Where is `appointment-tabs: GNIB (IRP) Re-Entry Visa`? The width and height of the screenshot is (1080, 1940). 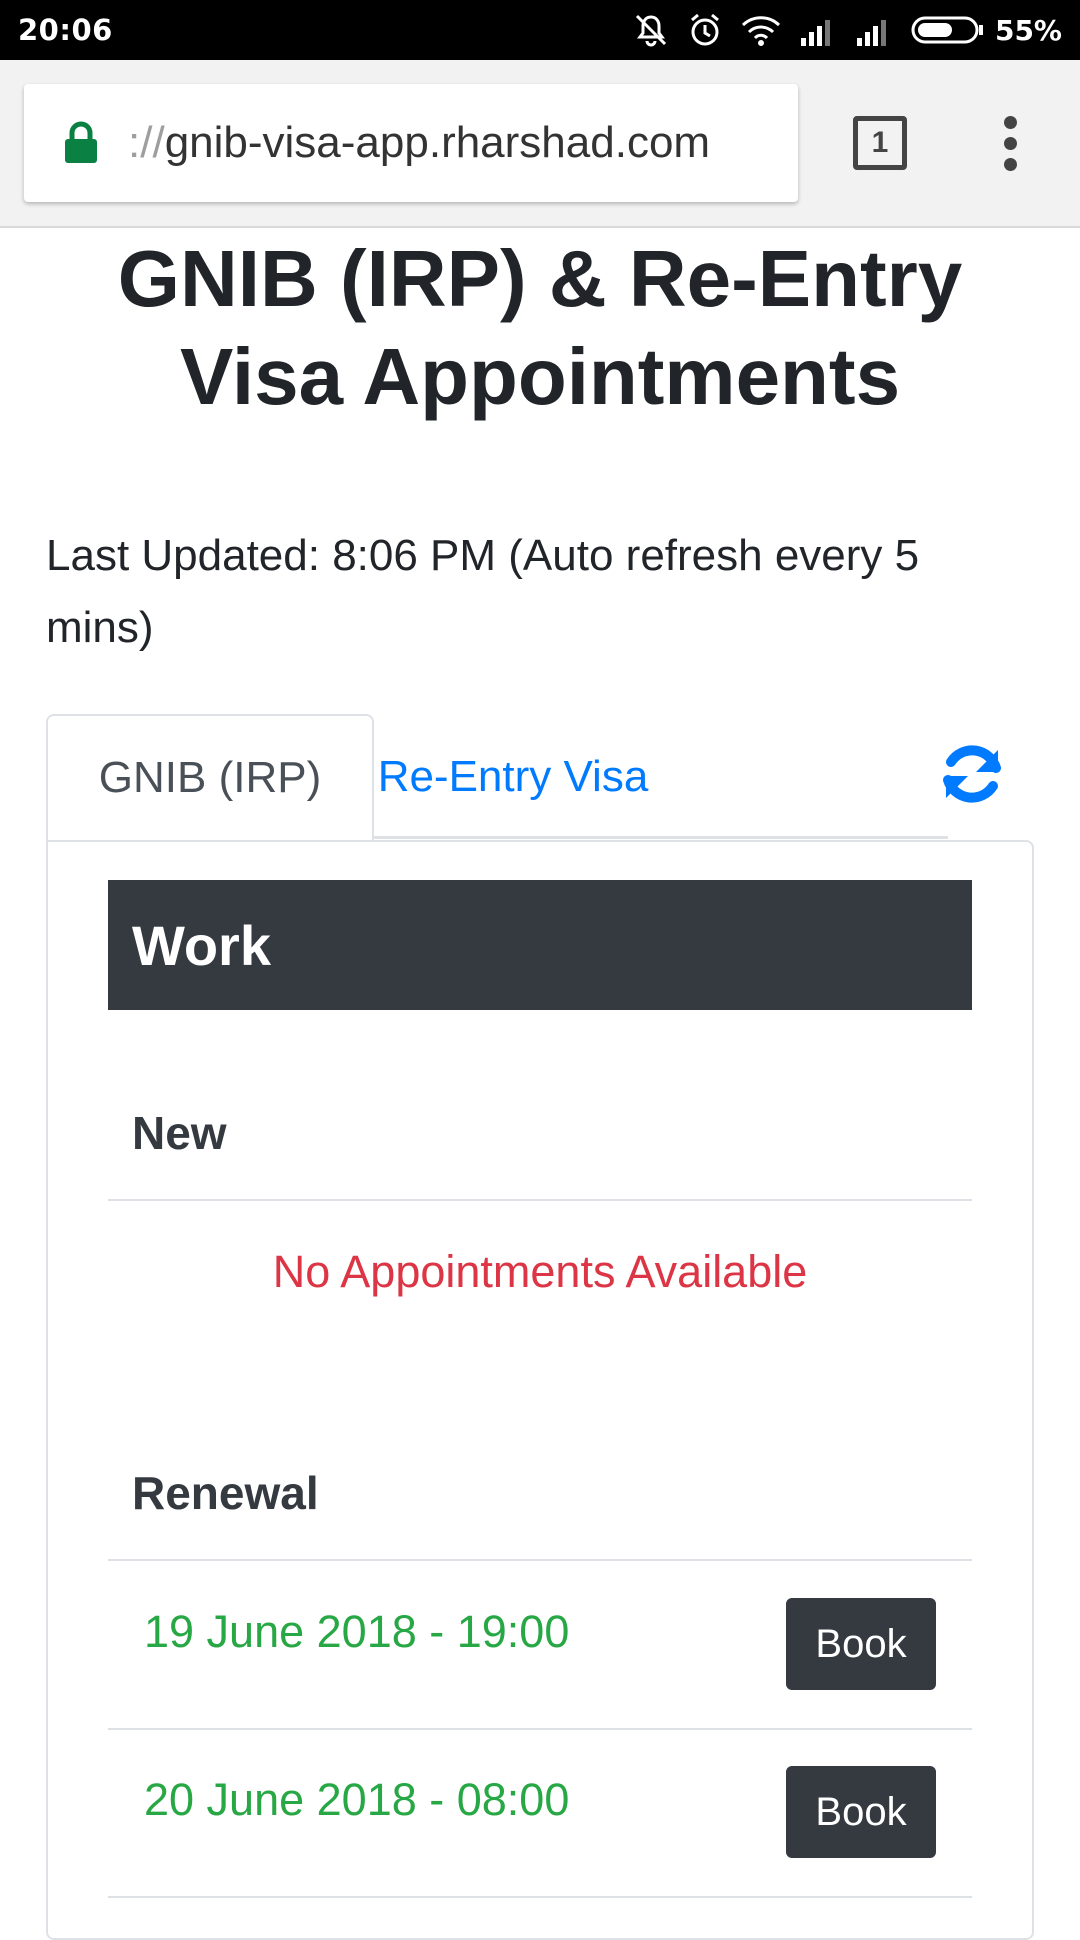 appointment-tabs: GNIB (IRP) Re-Entry Visa is located at coordinates (541, 777).